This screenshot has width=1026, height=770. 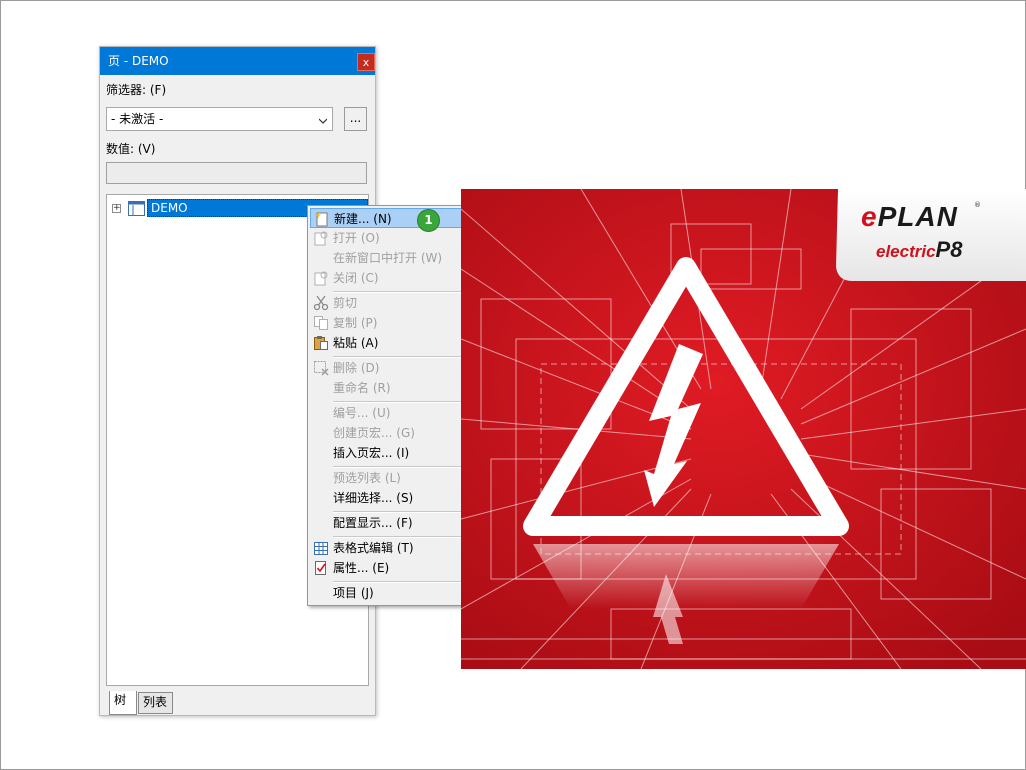 What do you see at coordinates (155, 703) in the screenshot?
I see `tab-list: 列表` at bounding box center [155, 703].